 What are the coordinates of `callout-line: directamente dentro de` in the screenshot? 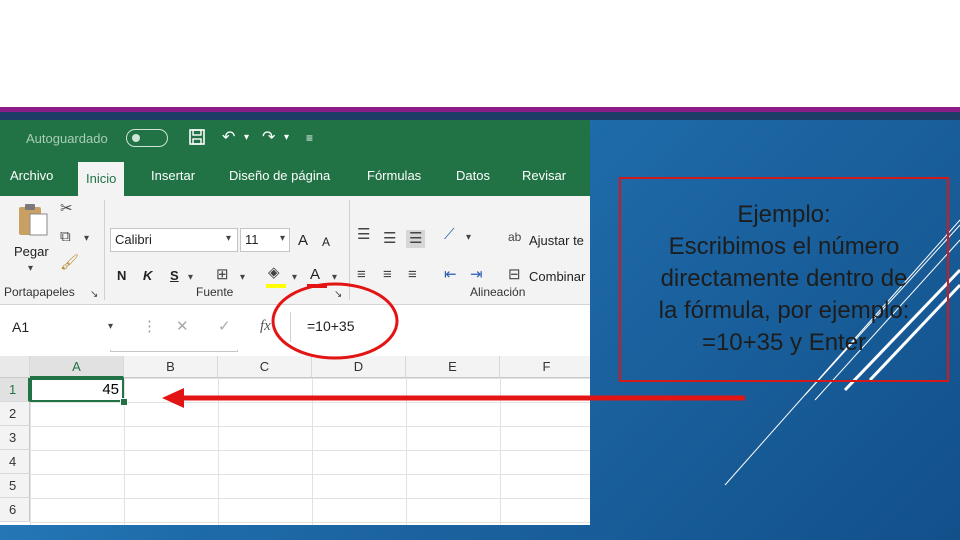 It's located at (784, 278).